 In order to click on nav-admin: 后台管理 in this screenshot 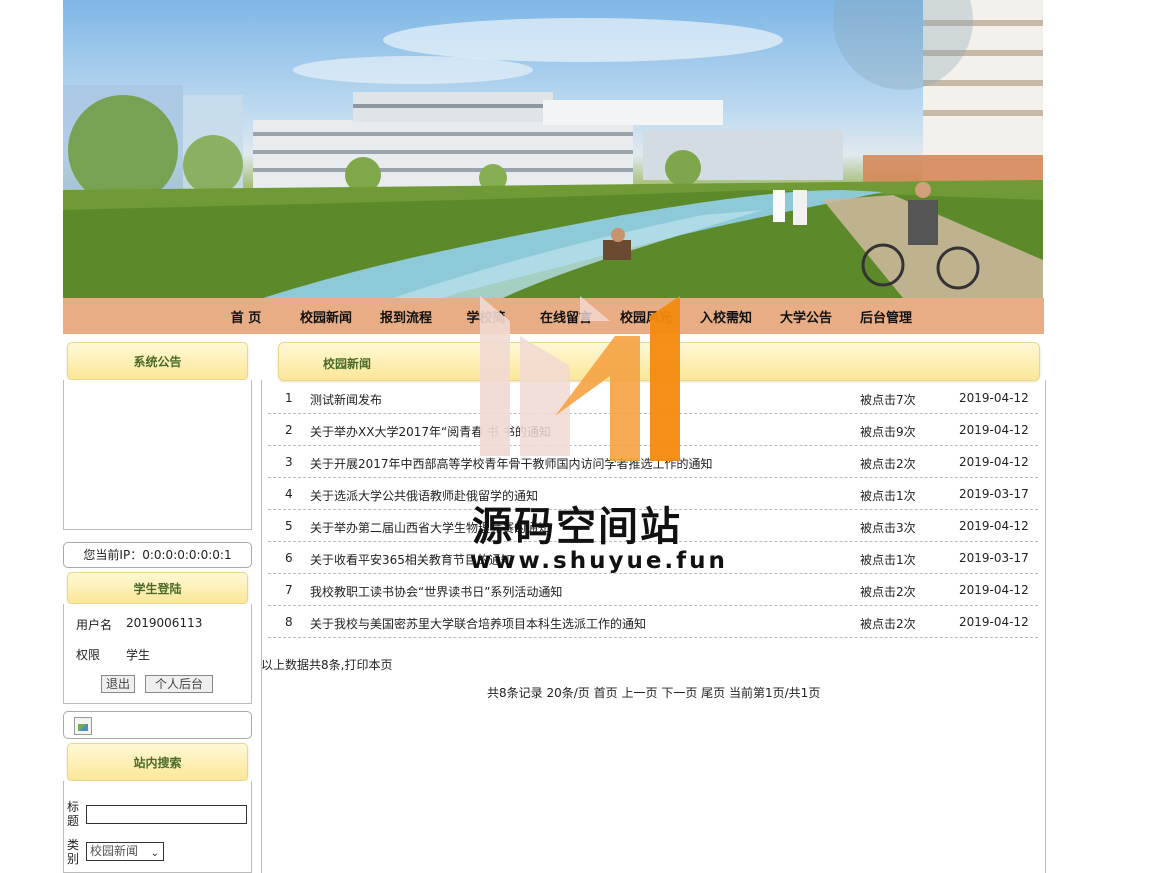, I will do `click(886, 316)`.